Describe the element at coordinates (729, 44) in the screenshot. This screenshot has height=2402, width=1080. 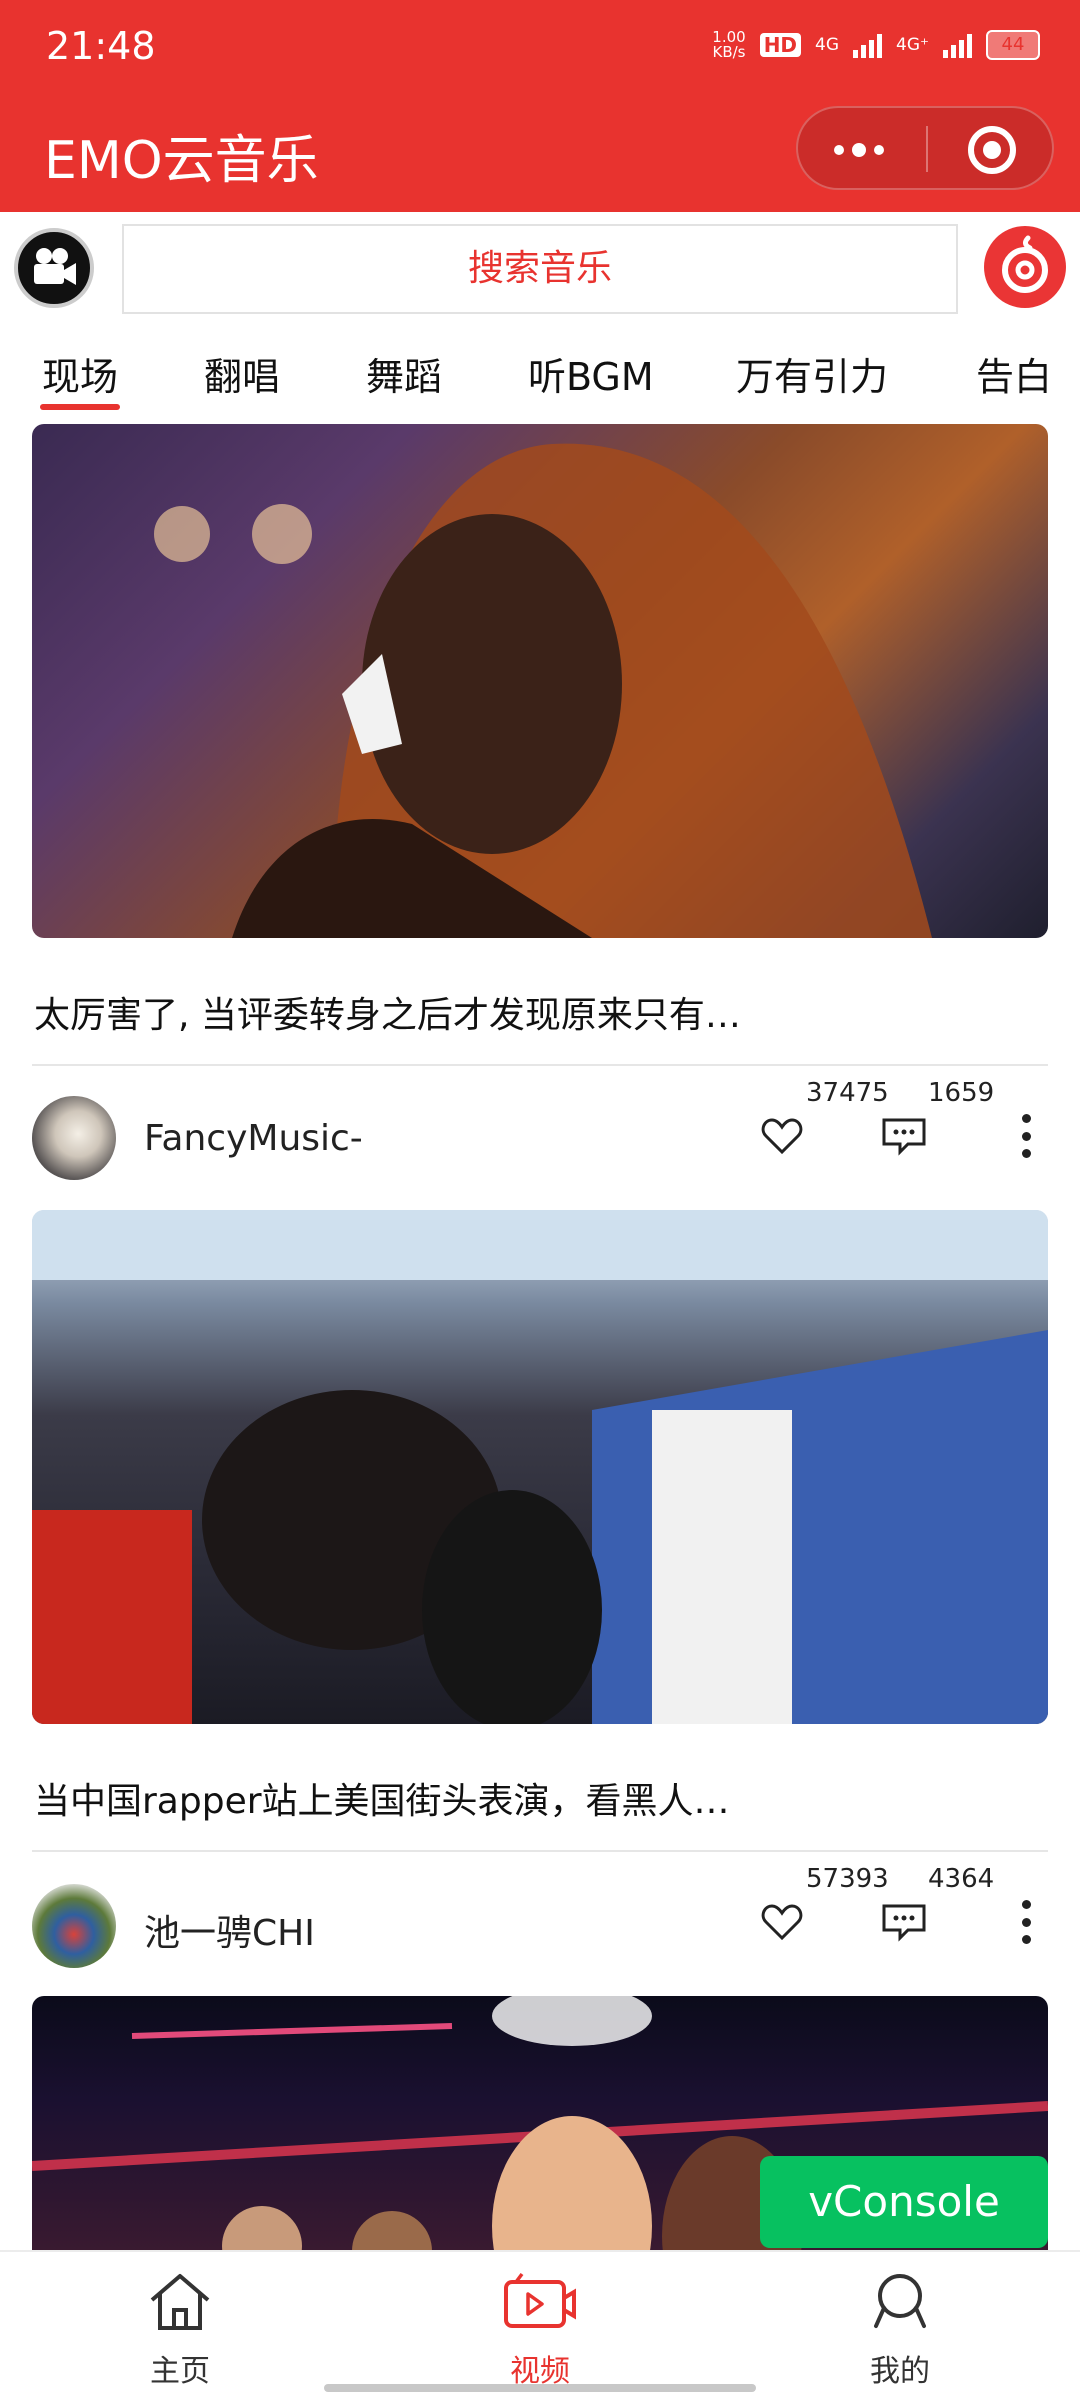
I see `net-speed: 1.00 KB/s` at that location.